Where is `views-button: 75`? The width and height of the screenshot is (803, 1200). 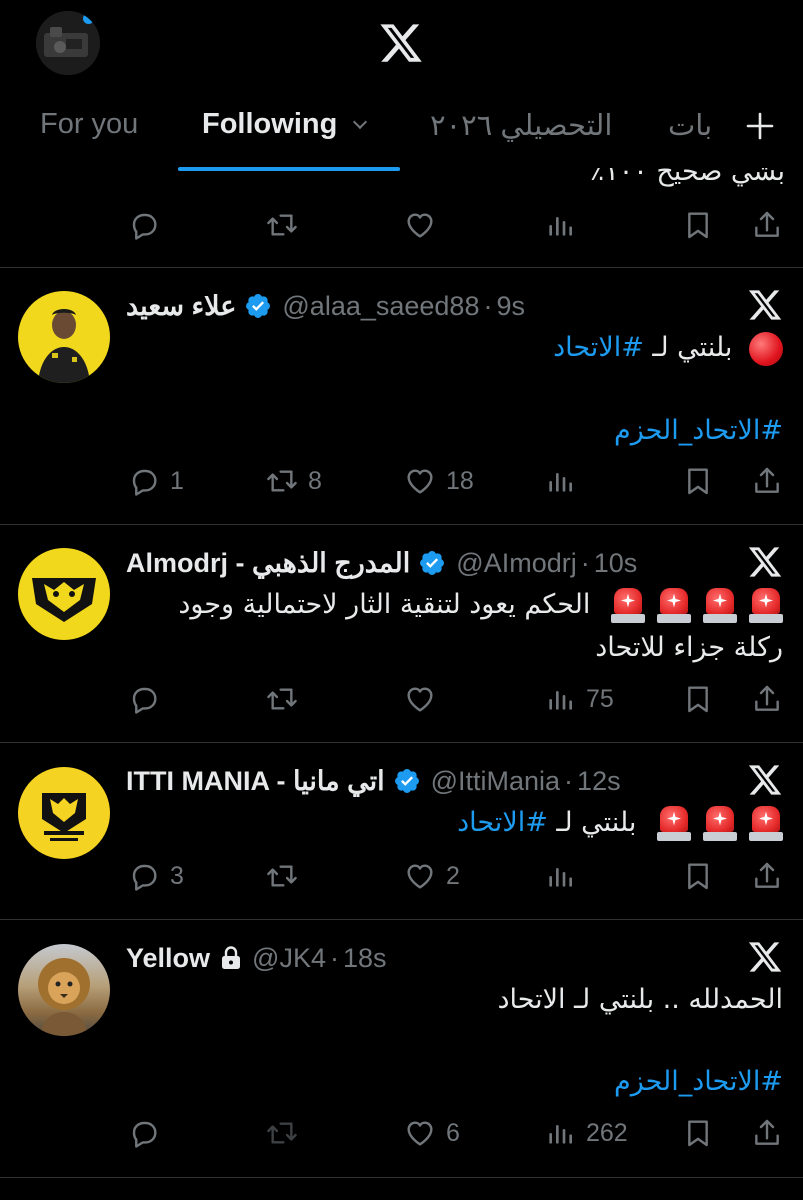 views-button: 75 is located at coordinates (579, 699).